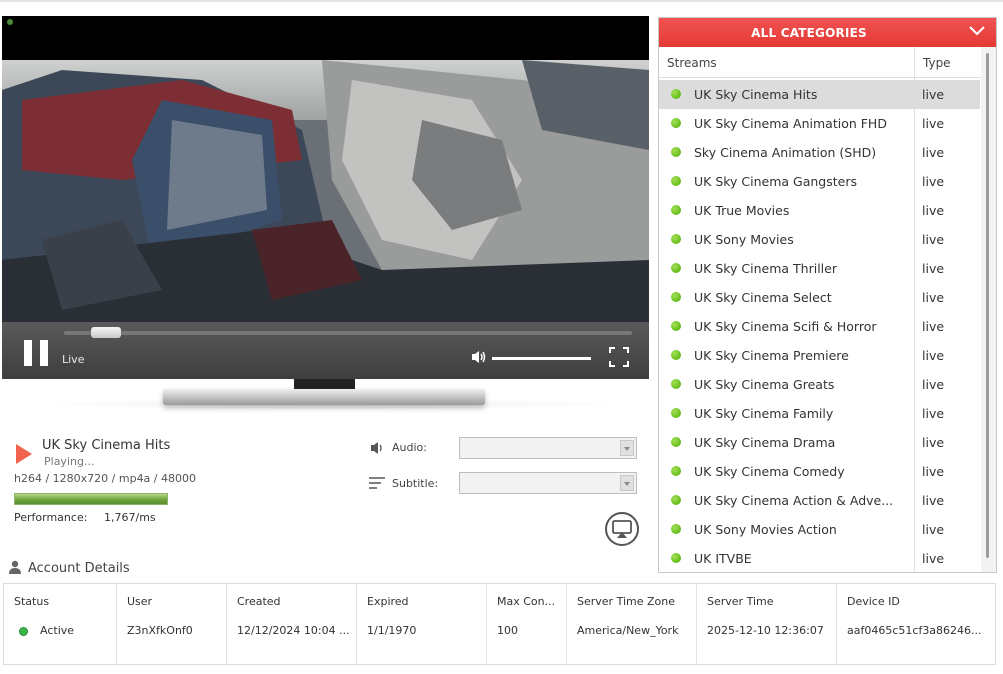 This screenshot has width=1003, height=674. I want to click on stream-list-scrollbar, so click(988, 309).